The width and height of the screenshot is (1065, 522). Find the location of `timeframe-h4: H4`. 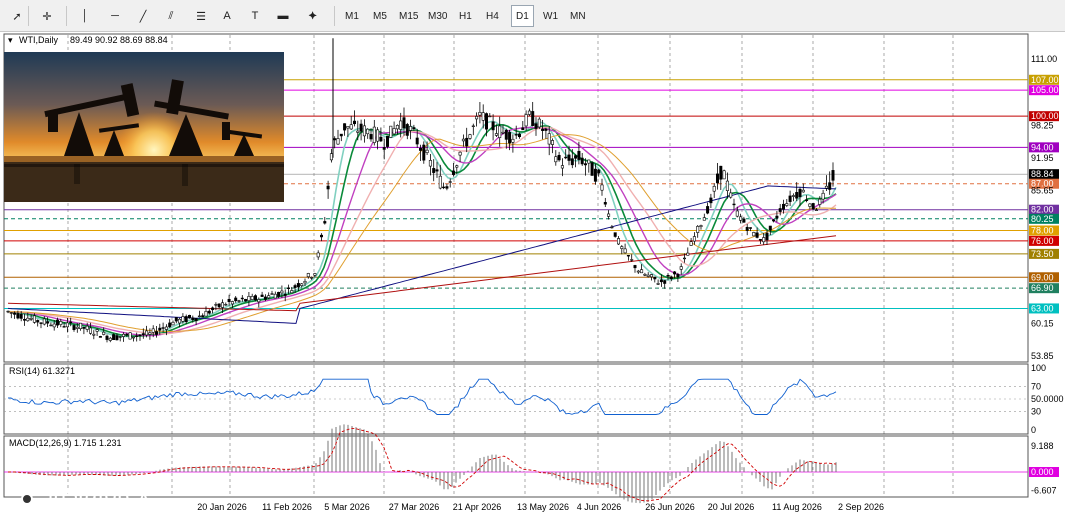

timeframe-h4: H4 is located at coordinates (492, 16).